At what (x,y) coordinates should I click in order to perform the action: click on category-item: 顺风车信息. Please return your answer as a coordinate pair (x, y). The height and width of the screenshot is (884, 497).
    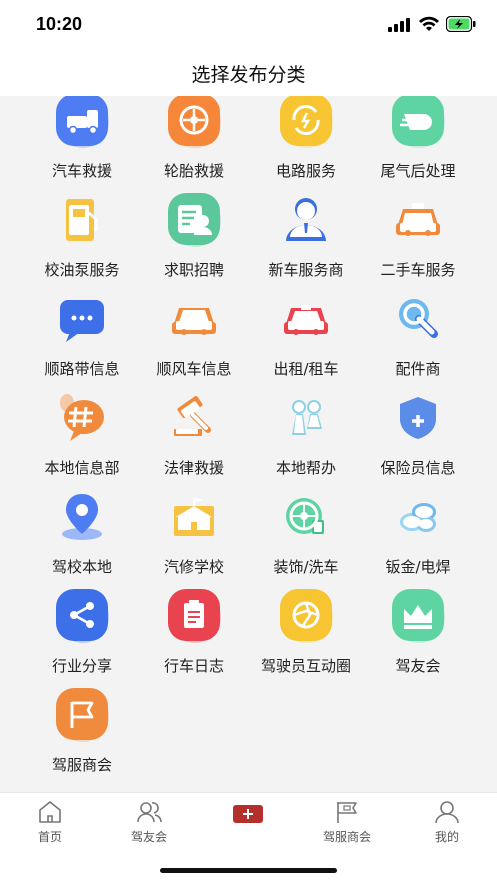
    Looking at the image, I should click on (194, 337).